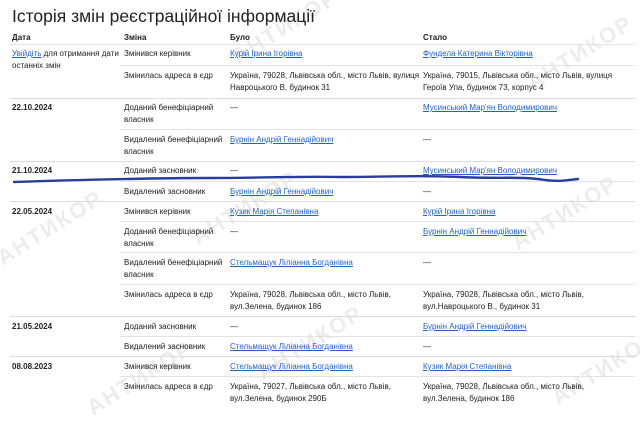 This screenshot has height=421, width=640. Describe the element at coordinates (276, 306) in the screenshot. I see `row-was-2: вул.Зелена, будинок 186` at that location.